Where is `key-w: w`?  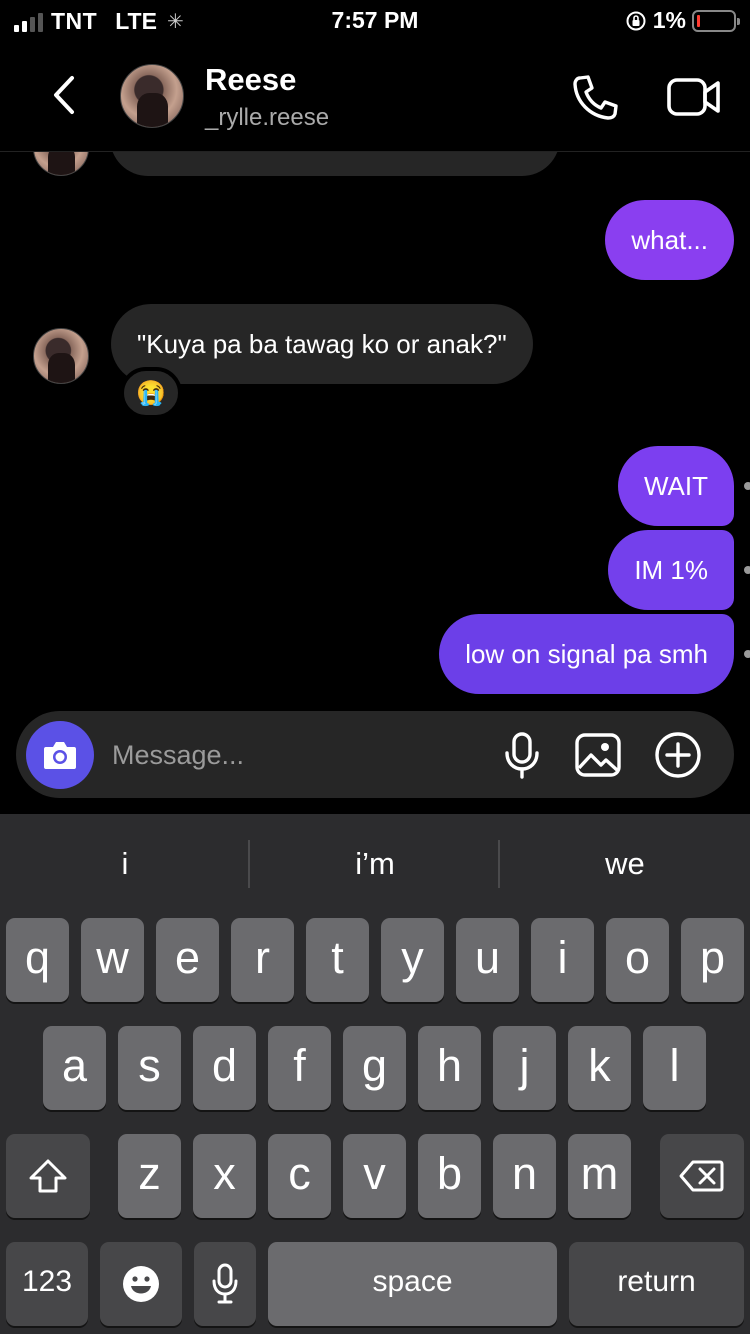 key-w: w is located at coordinates (112, 960).